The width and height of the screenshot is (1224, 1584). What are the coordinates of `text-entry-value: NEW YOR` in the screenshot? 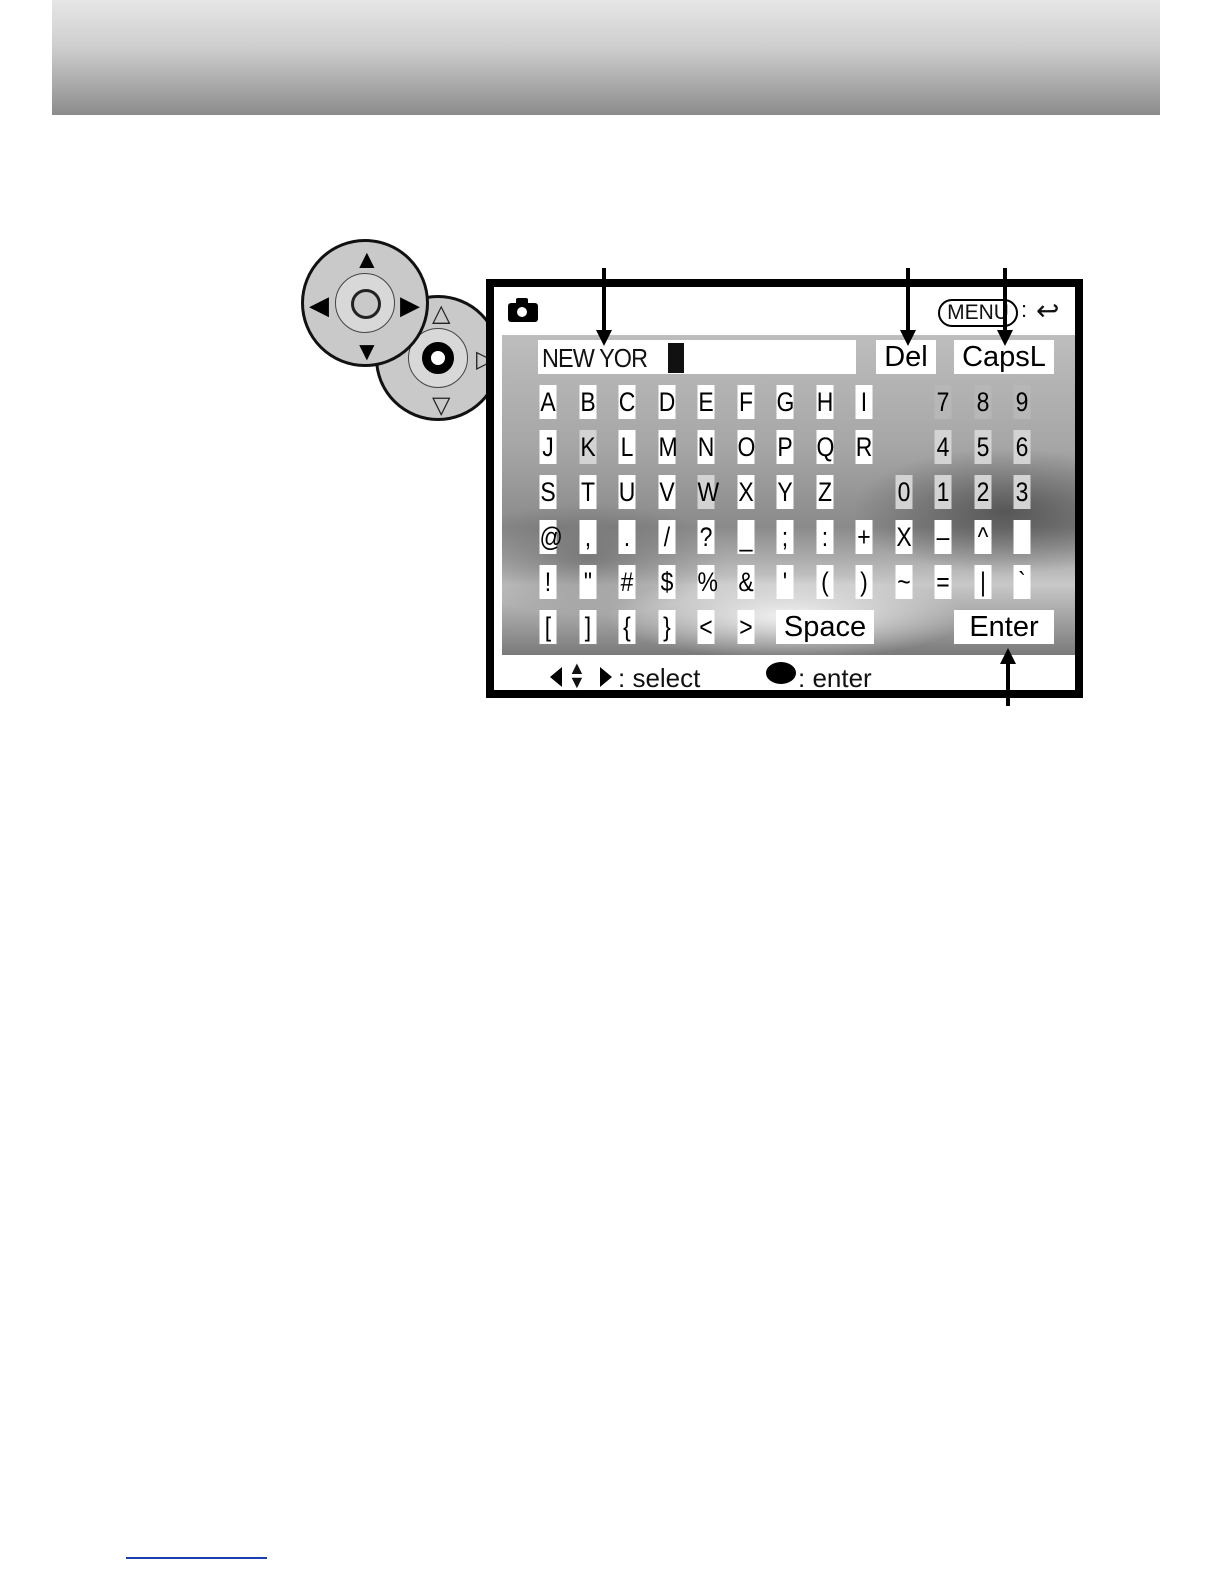 It's located at (595, 358).